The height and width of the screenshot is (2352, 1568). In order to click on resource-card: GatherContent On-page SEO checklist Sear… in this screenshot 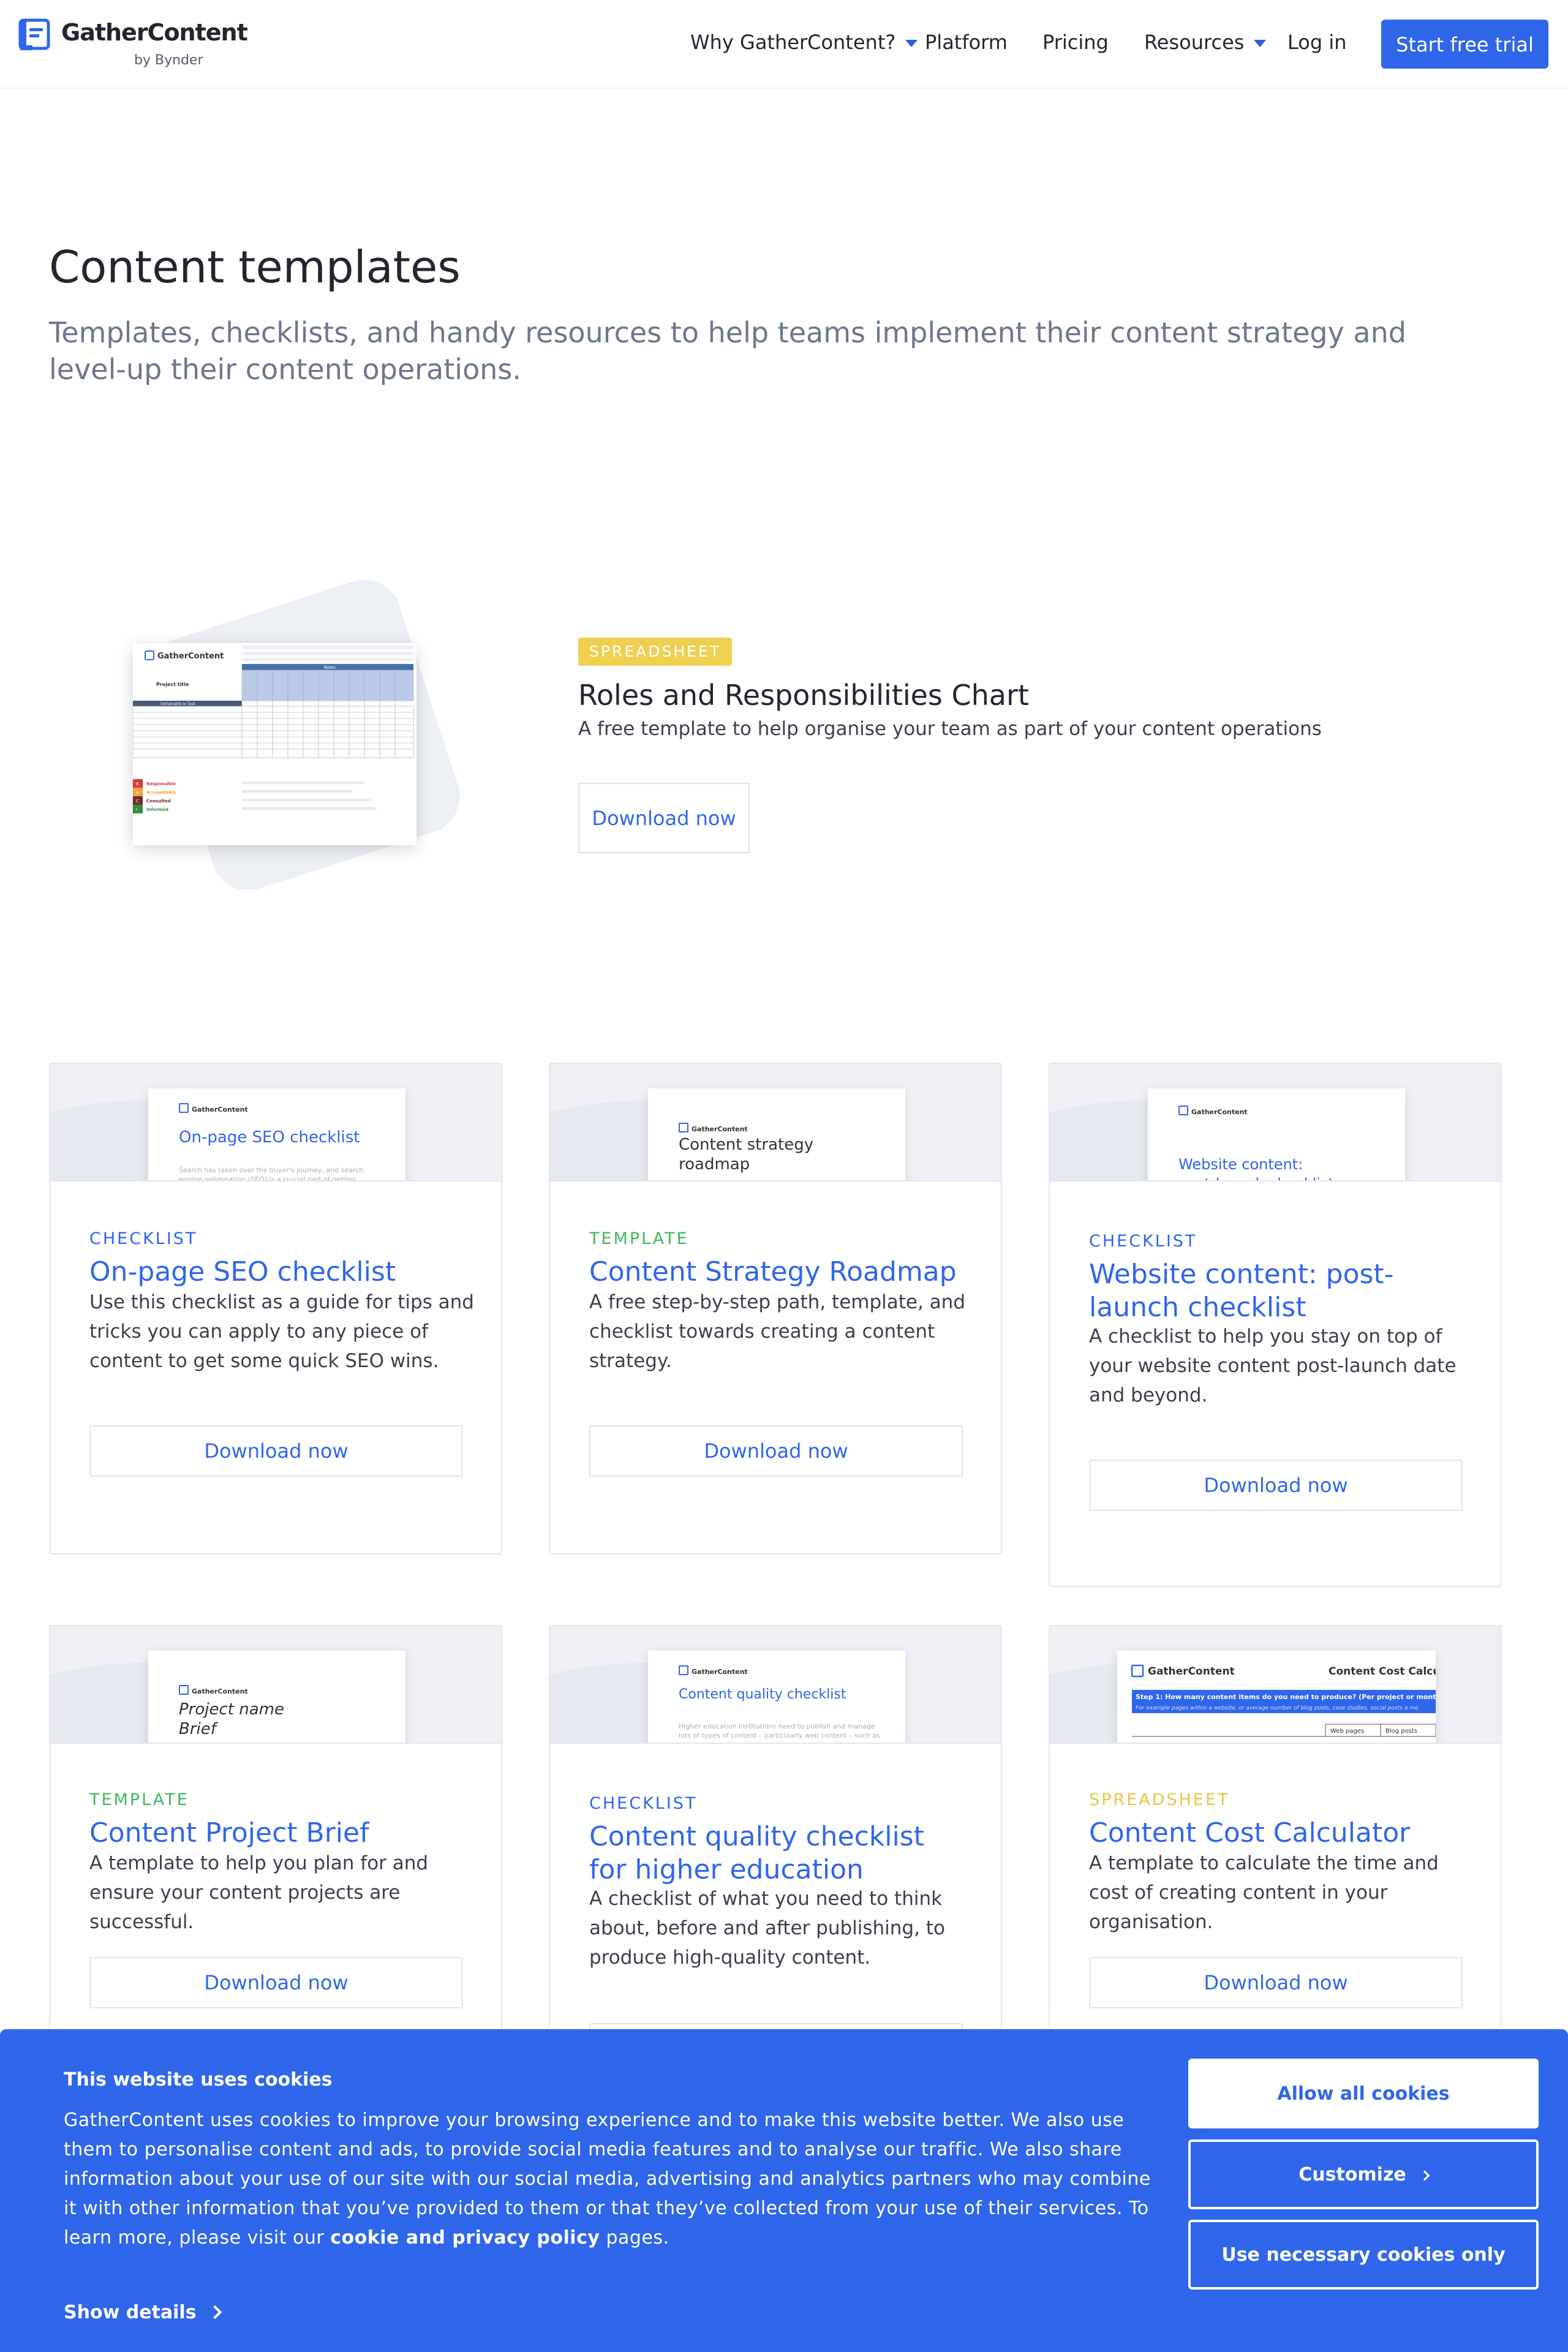, I will do `click(275, 1309)`.